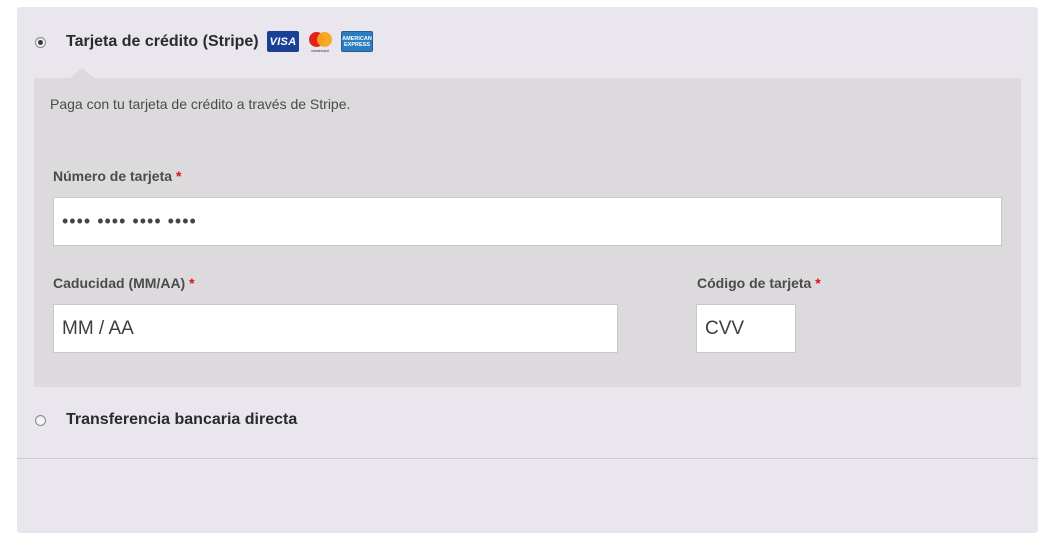 The image size is (1053, 544). Describe the element at coordinates (283, 41) in the screenshot. I see `visa-icon: VISA` at that location.